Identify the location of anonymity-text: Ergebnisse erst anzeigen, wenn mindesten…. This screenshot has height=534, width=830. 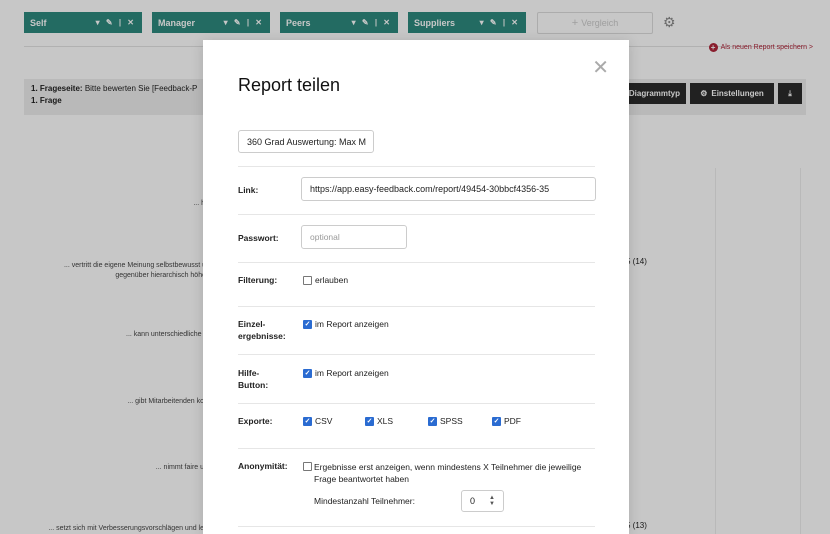
(448, 473).